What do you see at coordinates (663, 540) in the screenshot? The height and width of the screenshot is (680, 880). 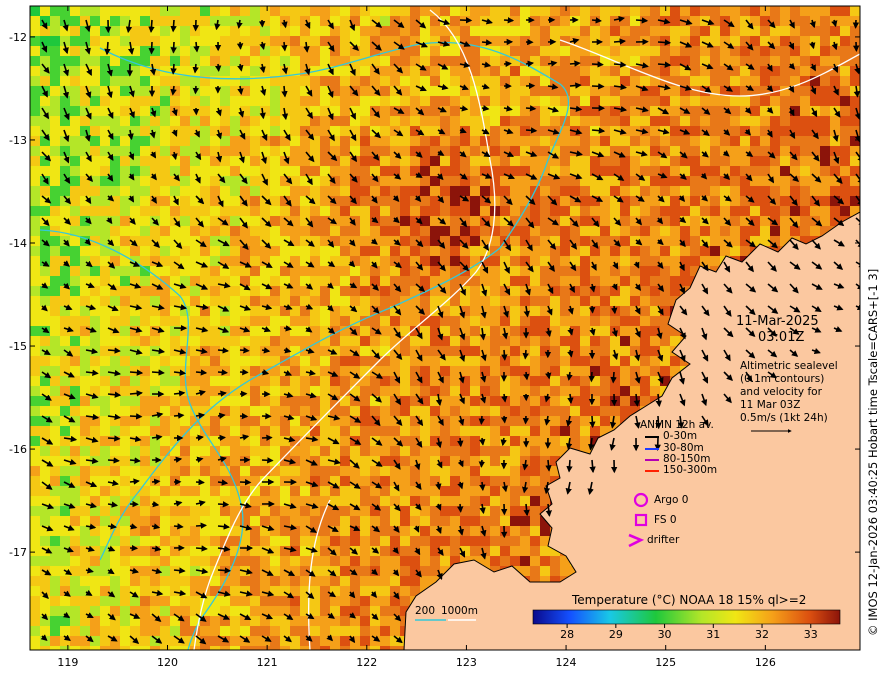 I see `drifter-label: drifter` at bounding box center [663, 540].